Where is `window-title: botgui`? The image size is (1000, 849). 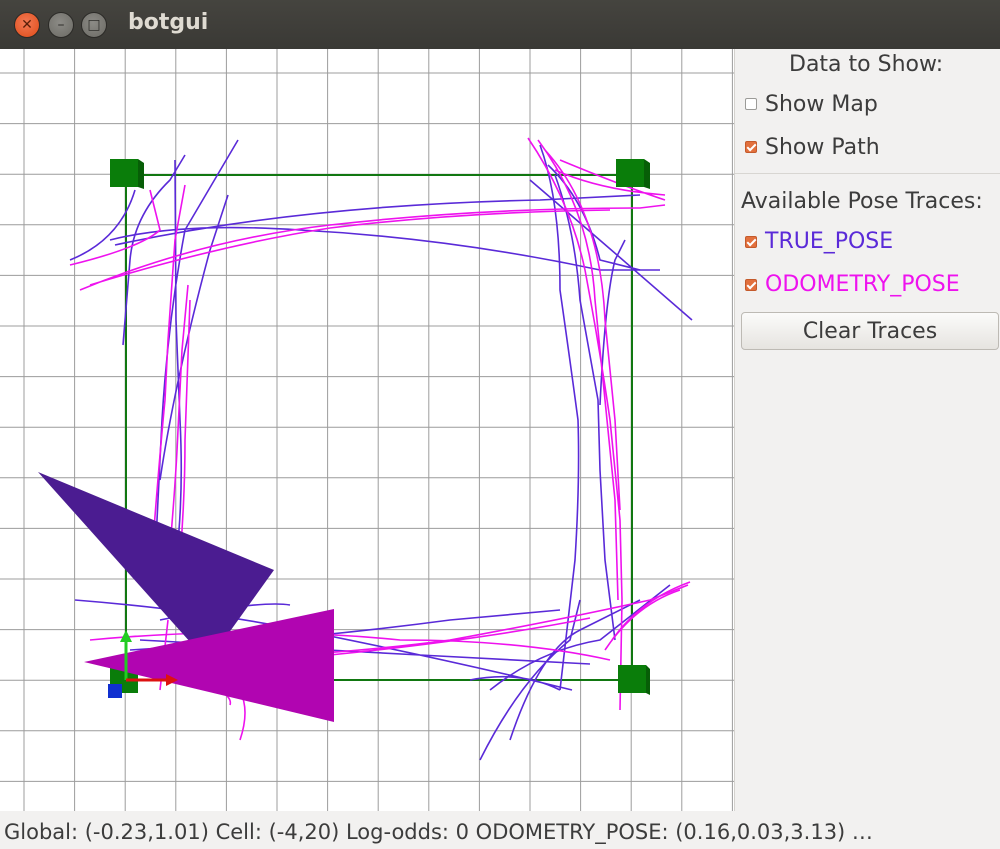 window-title: botgui is located at coordinates (168, 22).